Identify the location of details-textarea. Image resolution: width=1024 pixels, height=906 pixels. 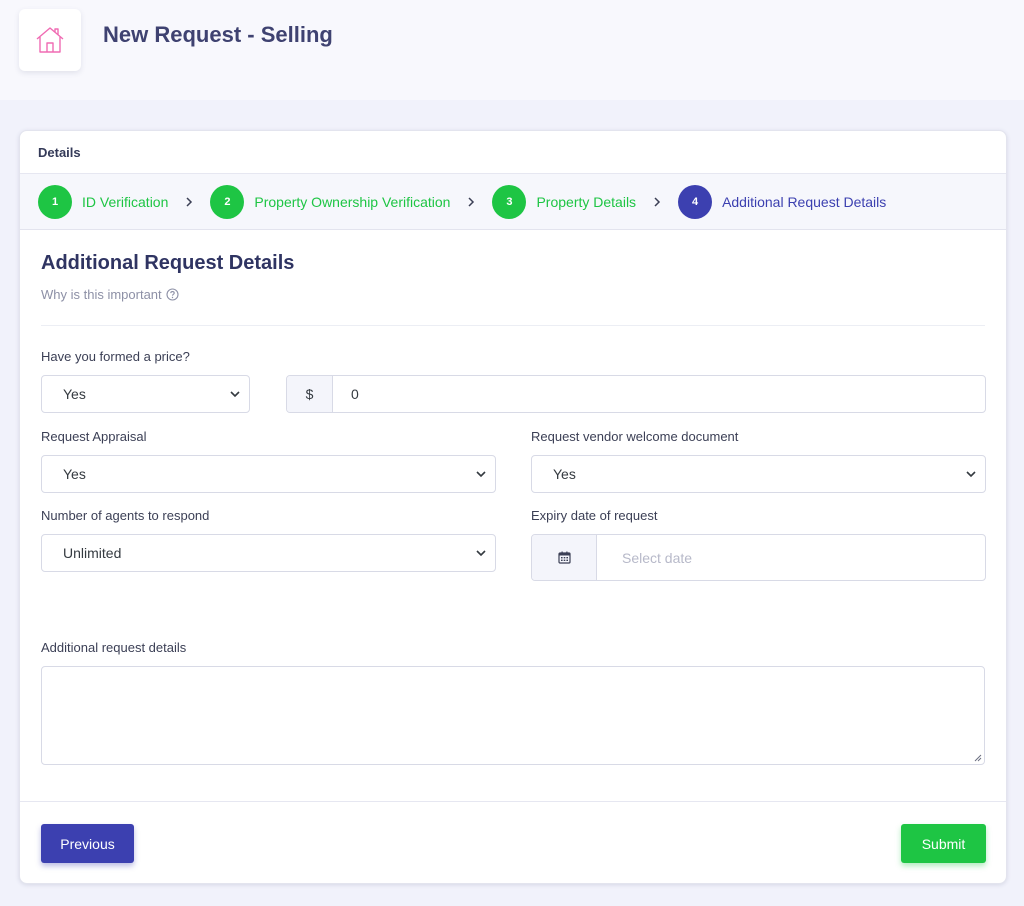
(513, 715).